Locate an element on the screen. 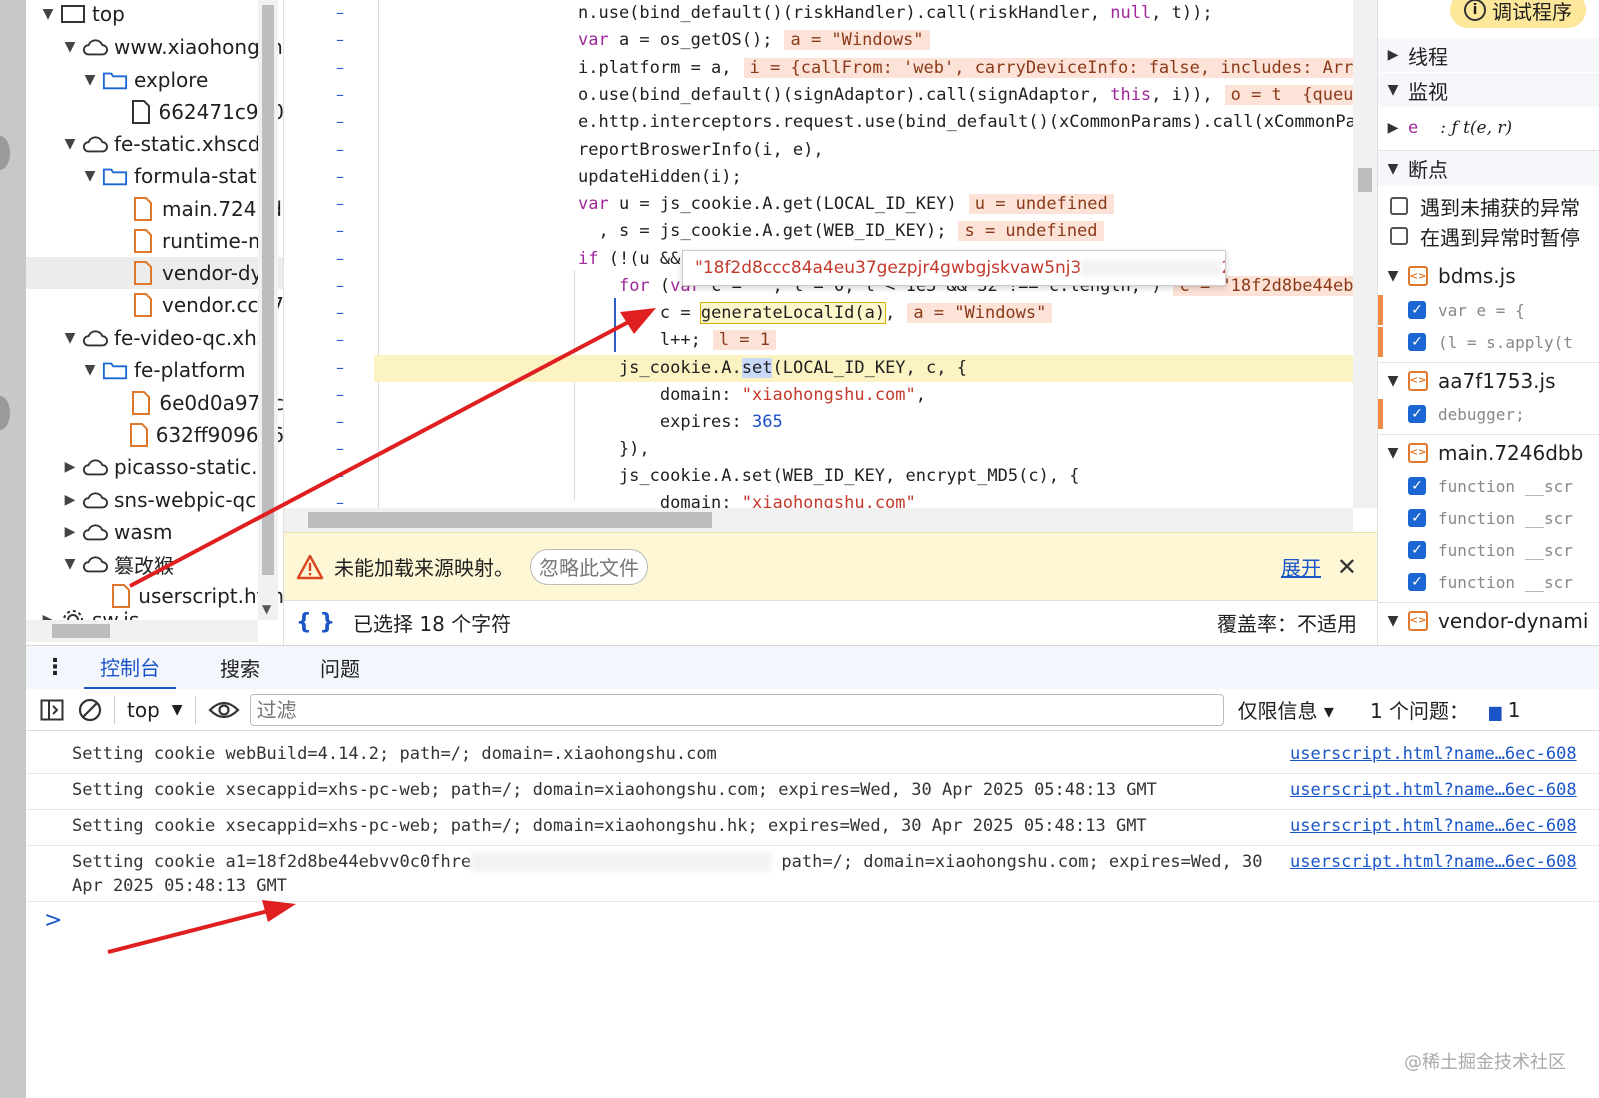 The image size is (1599, 1098). file-tree-horizontal-scrollbar is located at coordinates (142, 631).